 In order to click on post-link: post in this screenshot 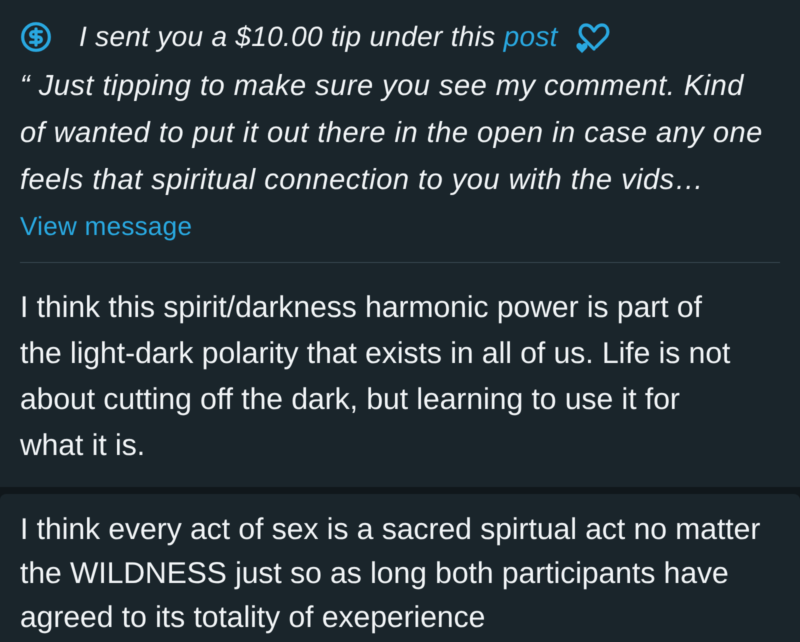, I will do `click(531, 36)`.